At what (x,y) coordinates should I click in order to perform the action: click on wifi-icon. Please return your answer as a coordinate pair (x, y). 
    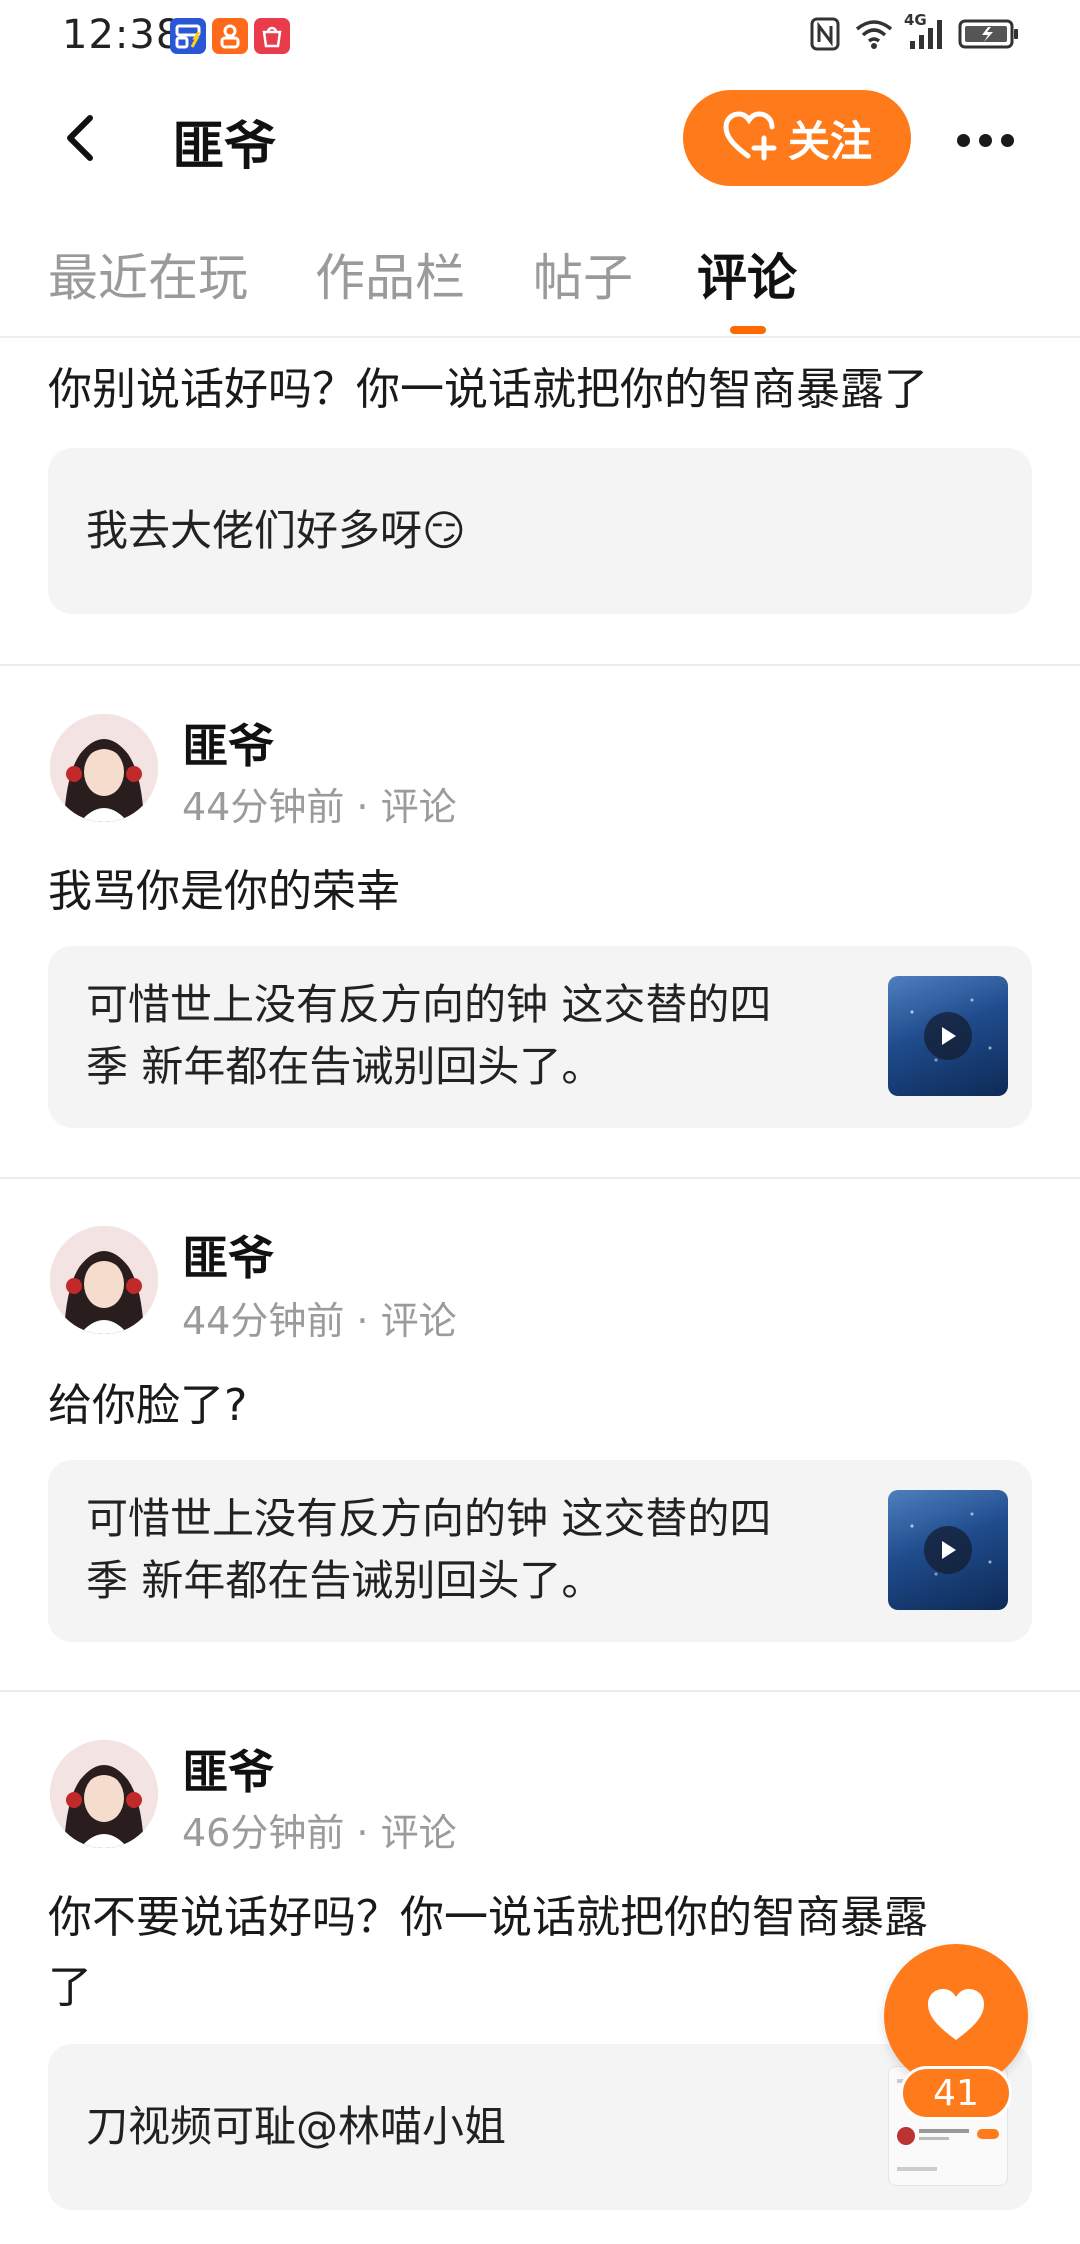
    Looking at the image, I should click on (874, 36).